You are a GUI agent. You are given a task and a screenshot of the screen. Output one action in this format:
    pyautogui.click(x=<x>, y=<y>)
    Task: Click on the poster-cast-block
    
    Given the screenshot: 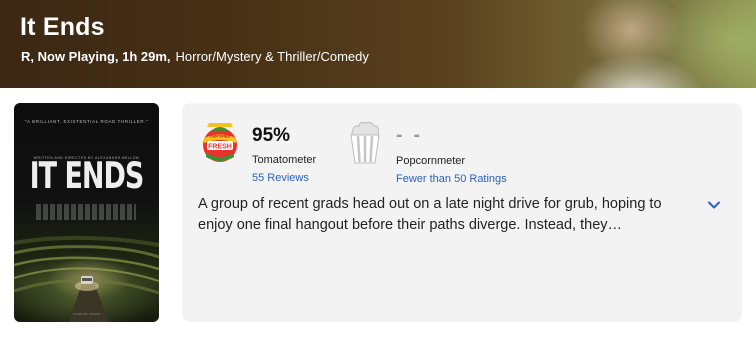 What is the action you would take?
    pyautogui.click(x=86, y=212)
    